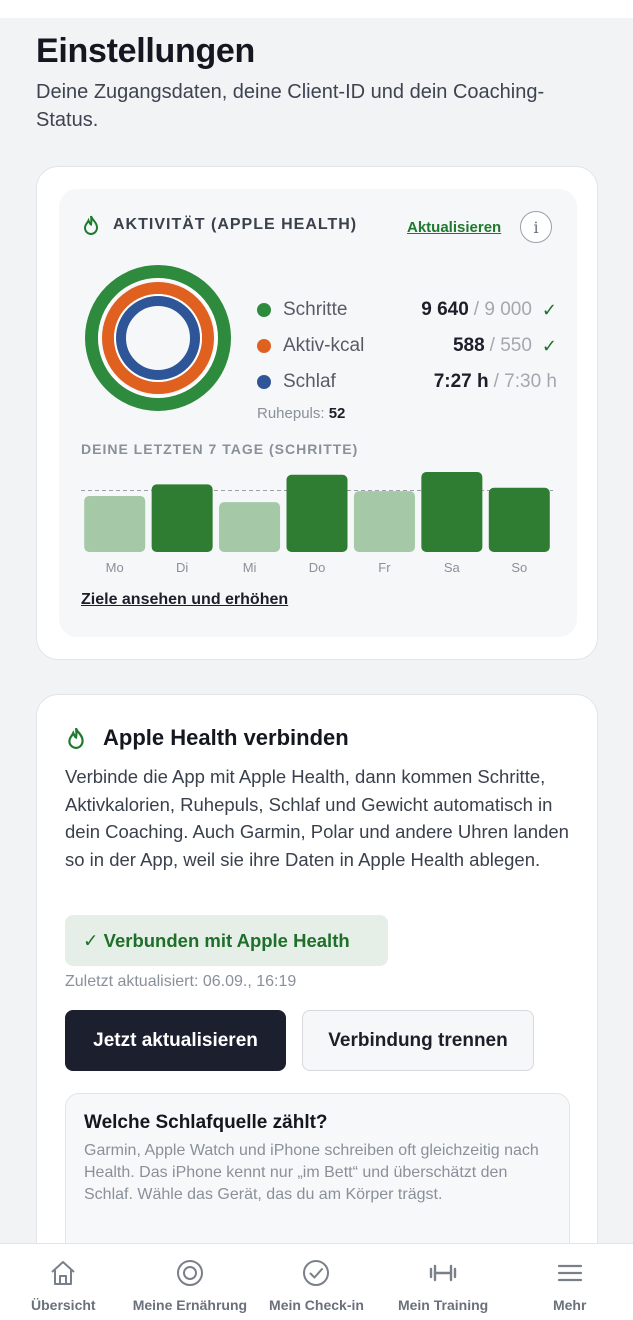  Describe the element at coordinates (569, 1273) in the screenshot. I see `menu-icon` at that location.